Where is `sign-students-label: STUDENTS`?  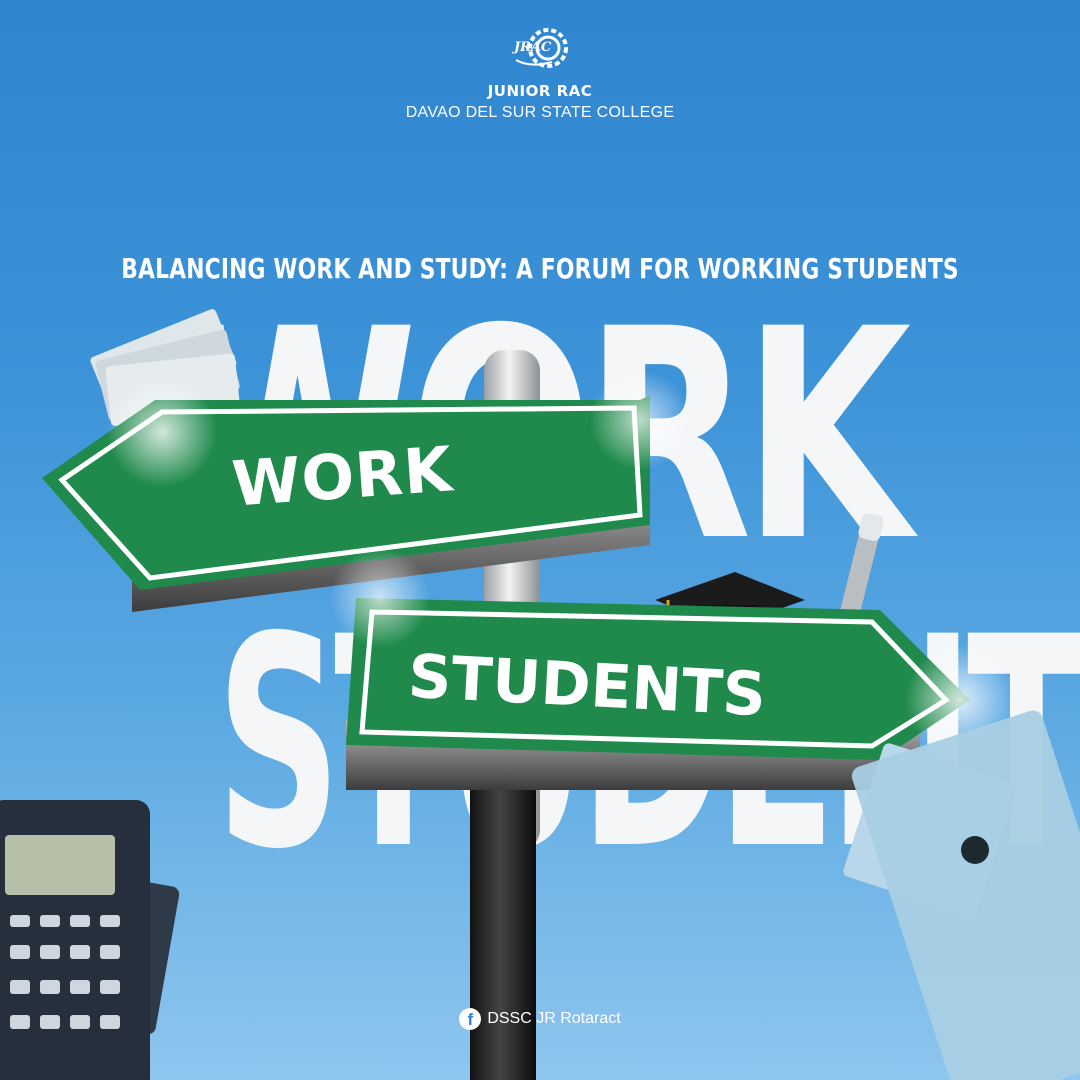 sign-students-label: STUDENTS is located at coordinates (587, 686).